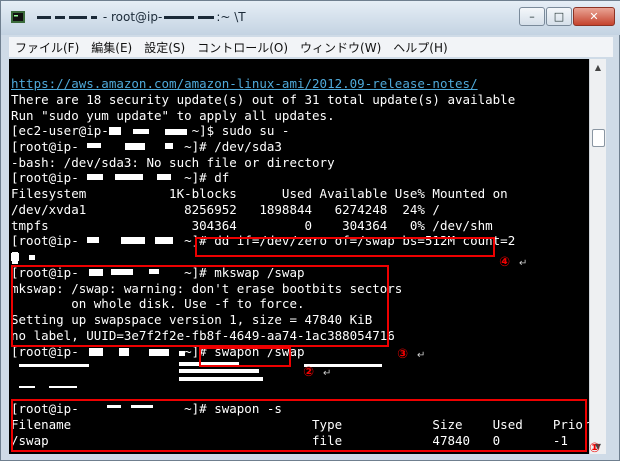 This screenshot has height=461, width=620. I want to click on terminal-line: /dev/xvda1 8256952 1898844 6274248 24% /, so click(225, 209).